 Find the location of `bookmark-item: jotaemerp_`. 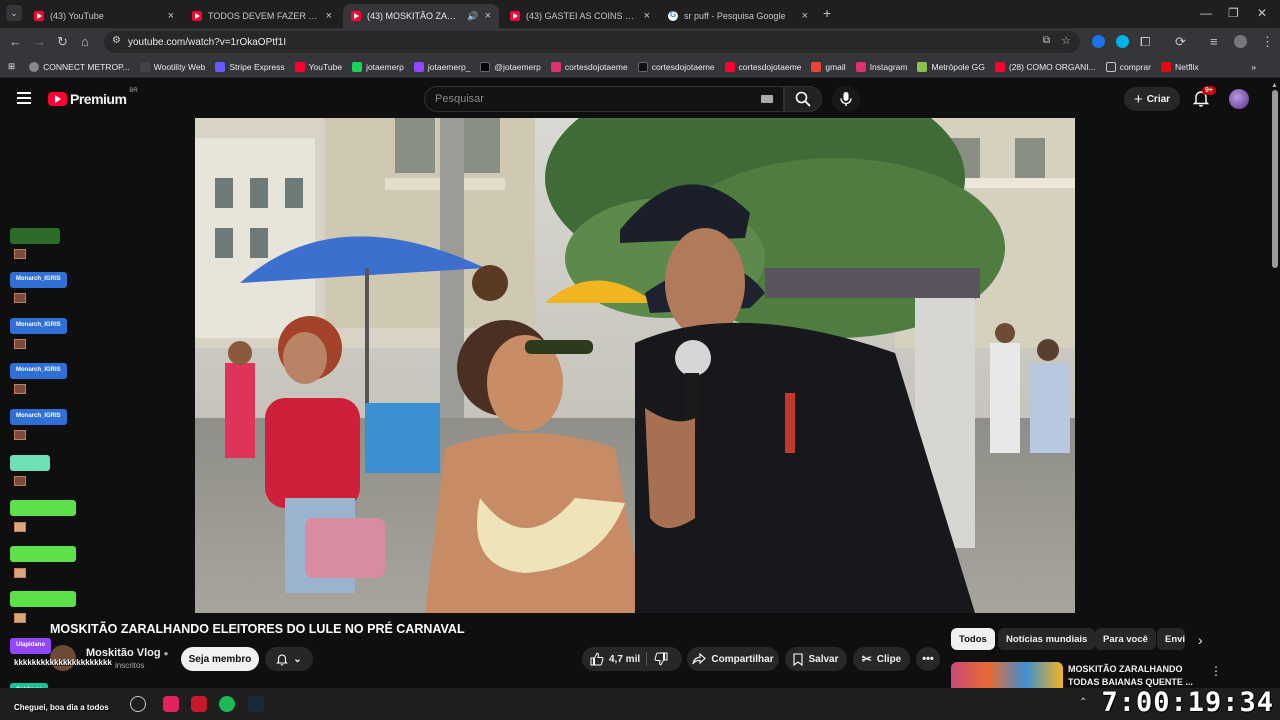

bookmark-item: jotaemerp_ is located at coordinates (442, 66).